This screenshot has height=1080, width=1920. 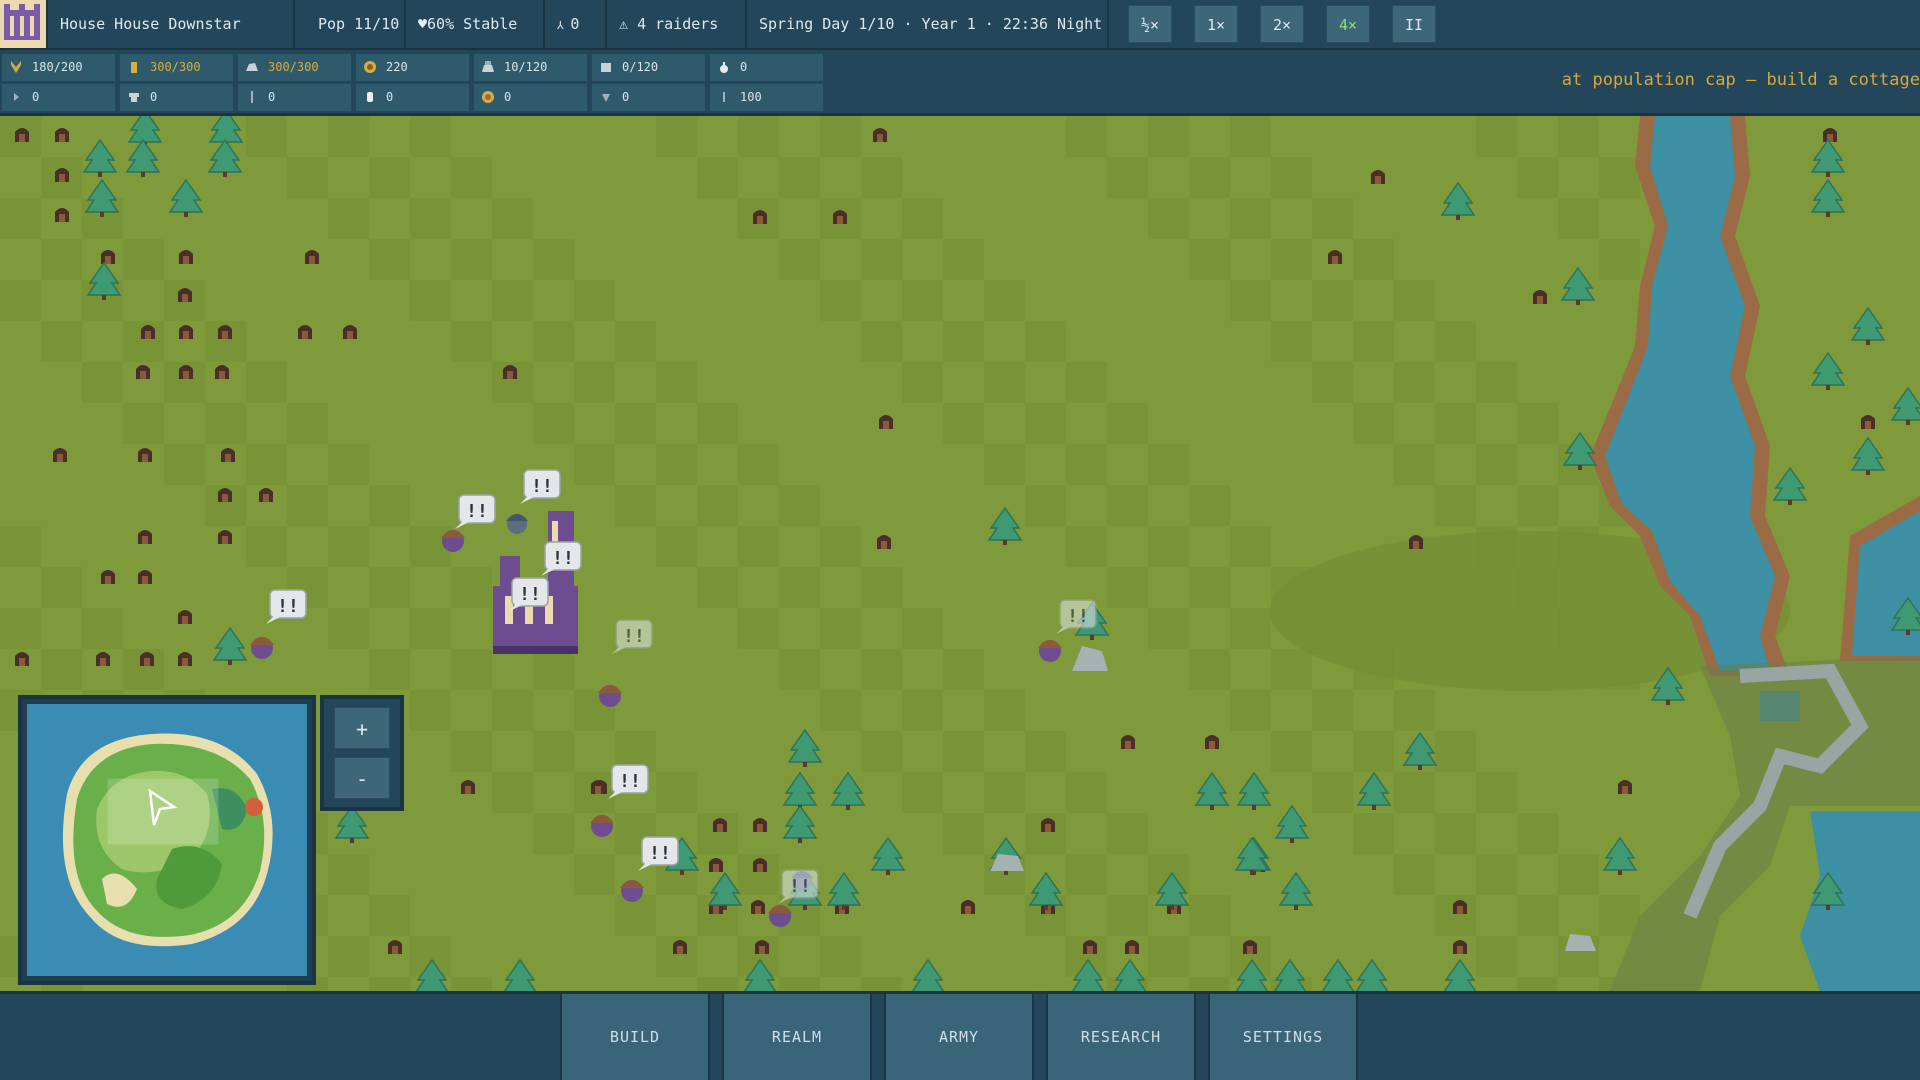 What do you see at coordinates (928, 24) in the screenshot?
I see `date-time: Spring Day 1/10 · Year 1 · 22:36 Night` at bounding box center [928, 24].